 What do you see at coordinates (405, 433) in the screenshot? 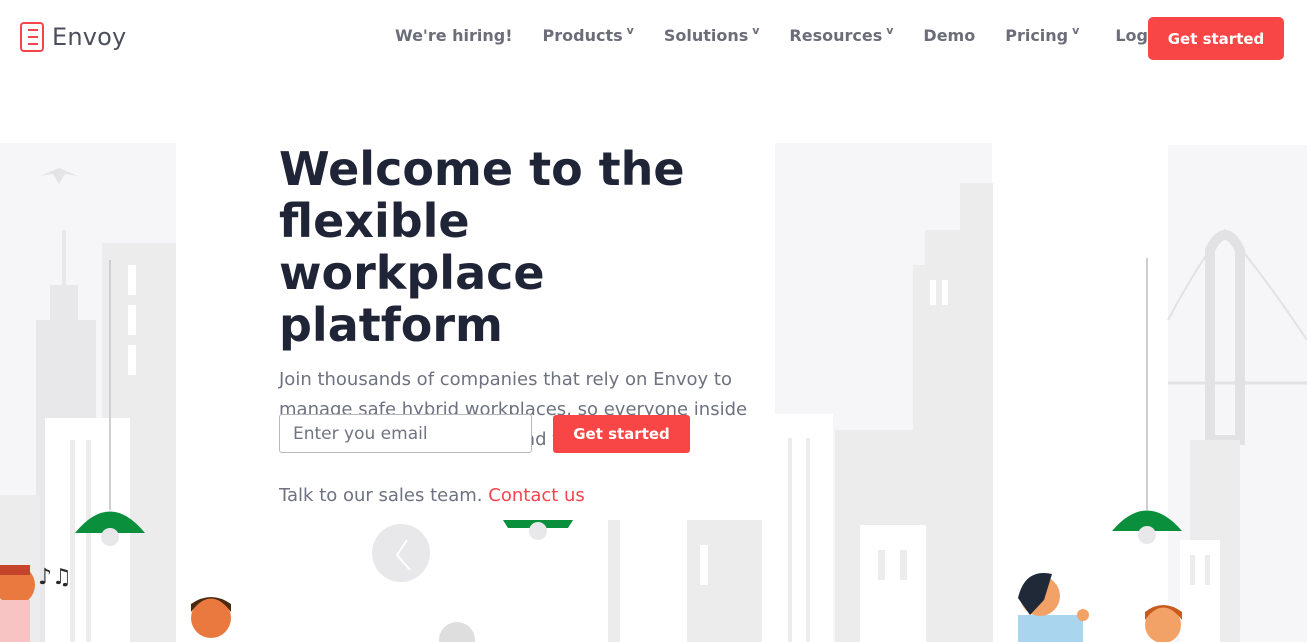
I see `email-input` at bounding box center [405, 433].